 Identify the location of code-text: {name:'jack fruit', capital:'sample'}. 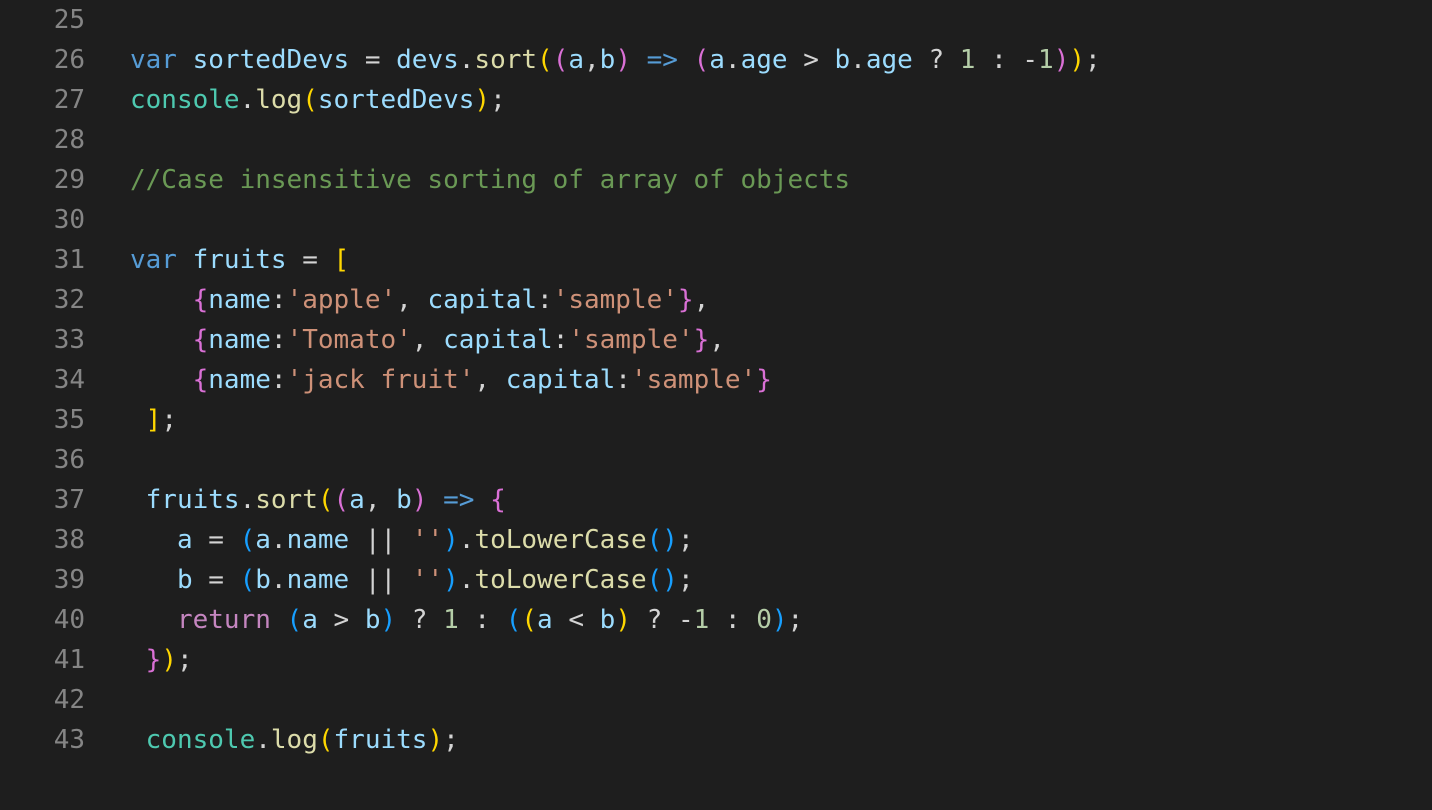
(451, 380).